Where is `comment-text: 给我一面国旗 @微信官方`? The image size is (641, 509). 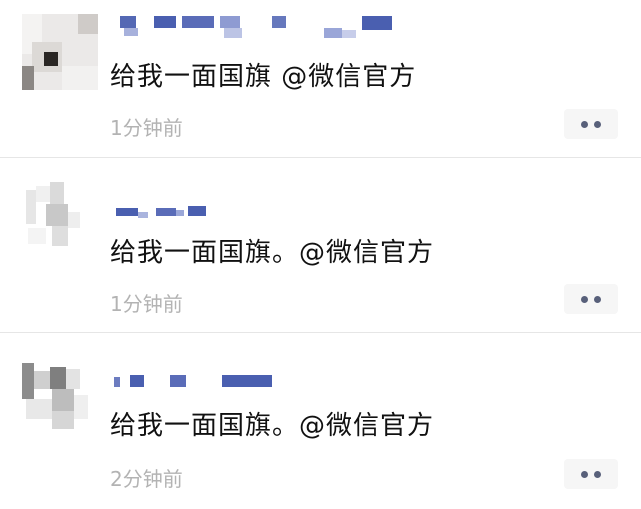 comment-text: 给我一面国旗 @微信官方 is located at coordinates (263, 77).